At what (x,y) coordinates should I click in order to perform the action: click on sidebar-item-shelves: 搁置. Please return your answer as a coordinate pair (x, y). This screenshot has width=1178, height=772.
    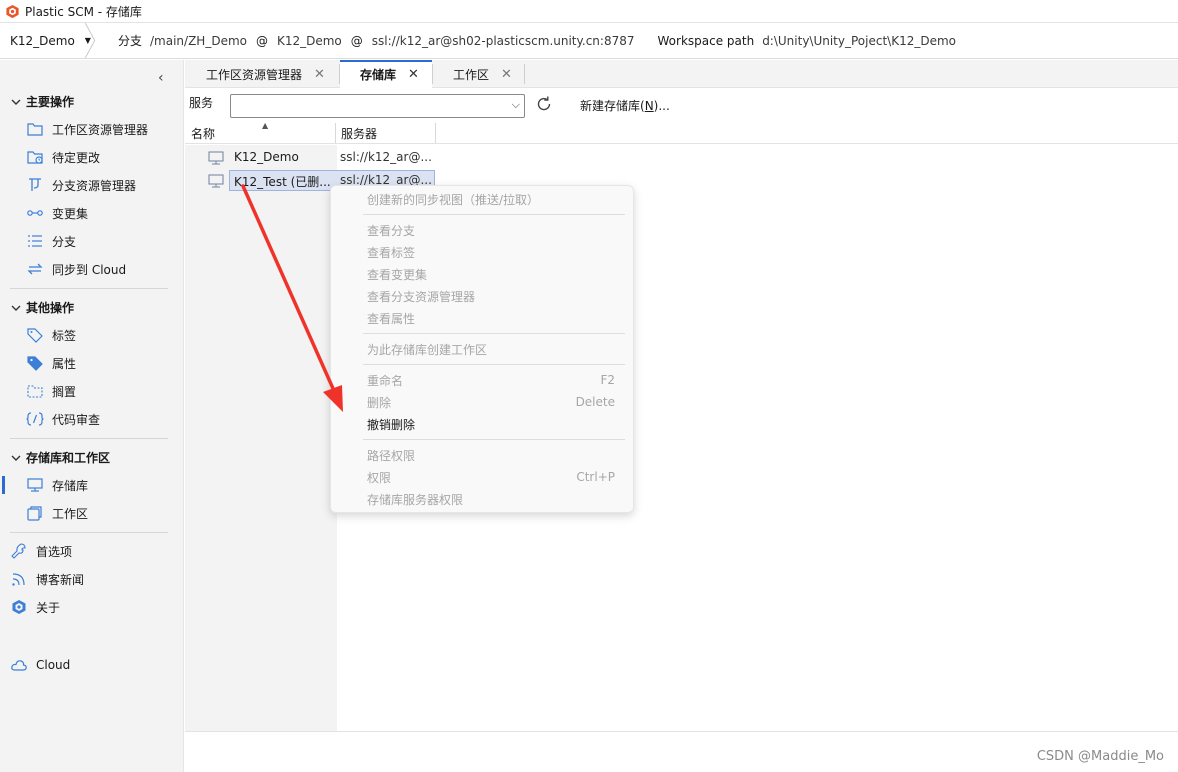
    Looking at the image, I should click on (51, 391).